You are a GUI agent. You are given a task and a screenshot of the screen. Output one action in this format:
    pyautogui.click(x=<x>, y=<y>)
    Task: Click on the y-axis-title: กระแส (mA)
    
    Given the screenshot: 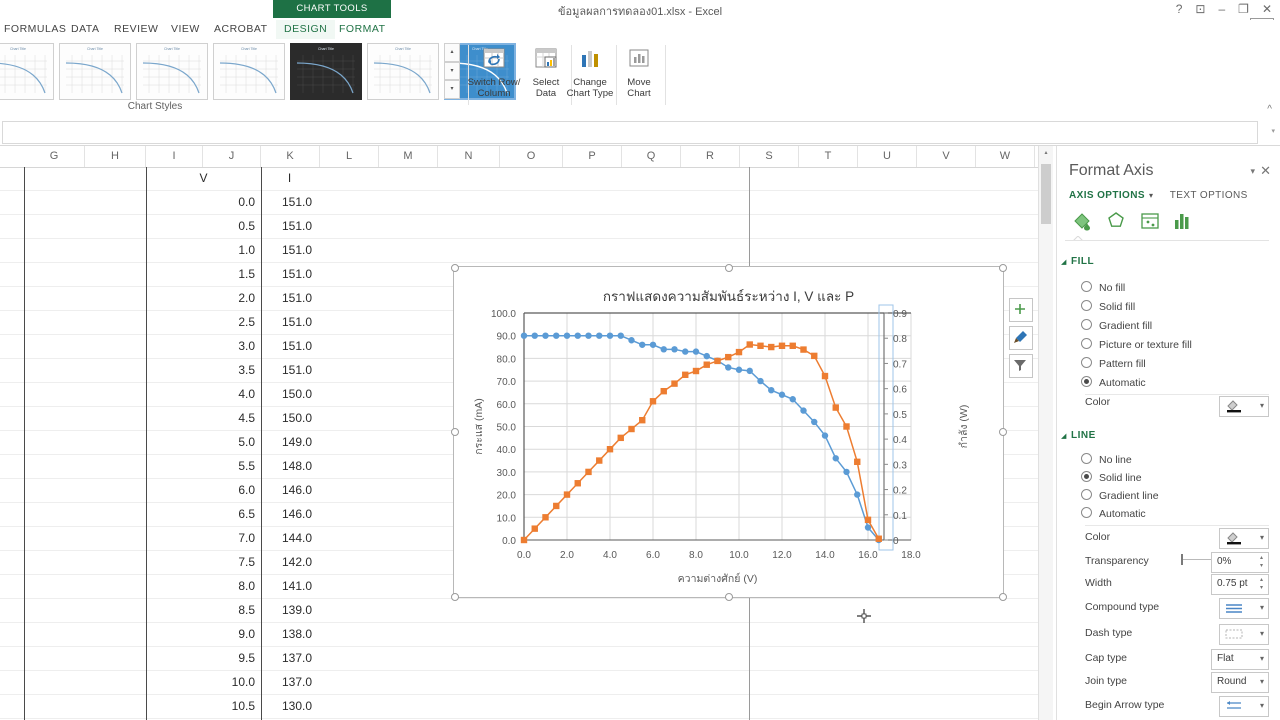 What is the action you would take?
    pyautogui.click(x=479, y=426)
    